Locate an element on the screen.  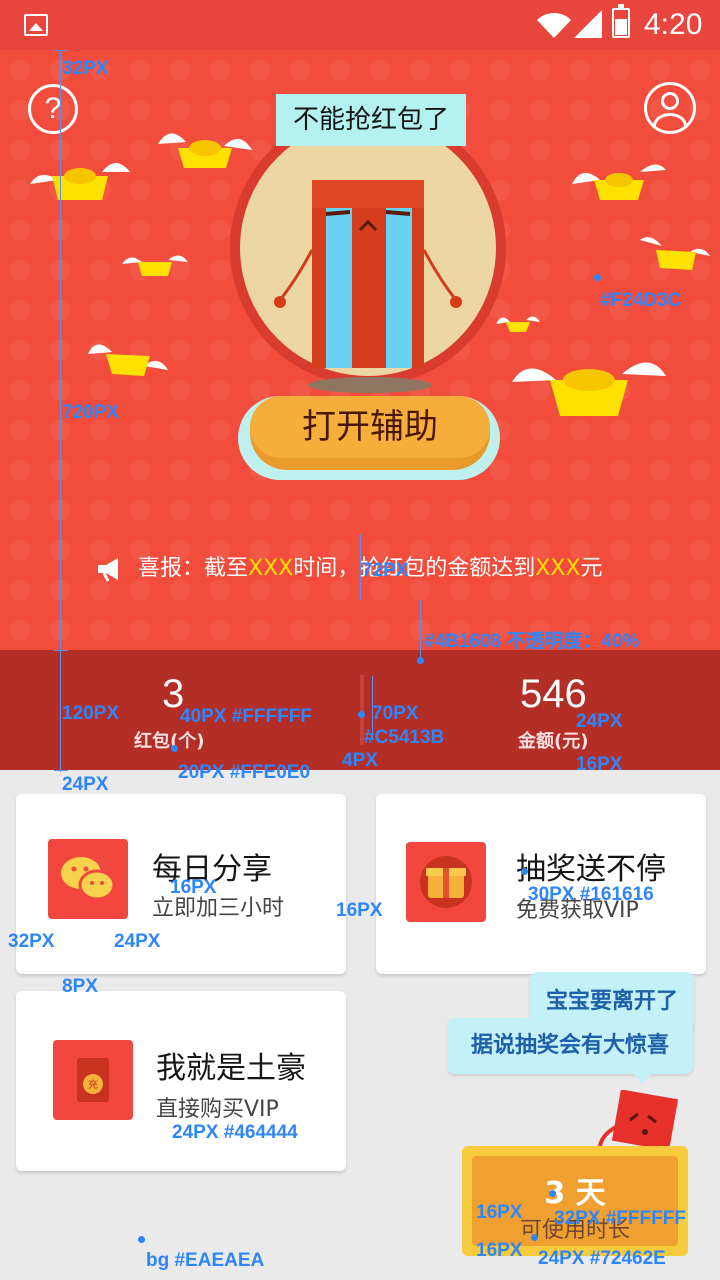
news-placeholder-time: XXX is located at coordinates (271, 568).